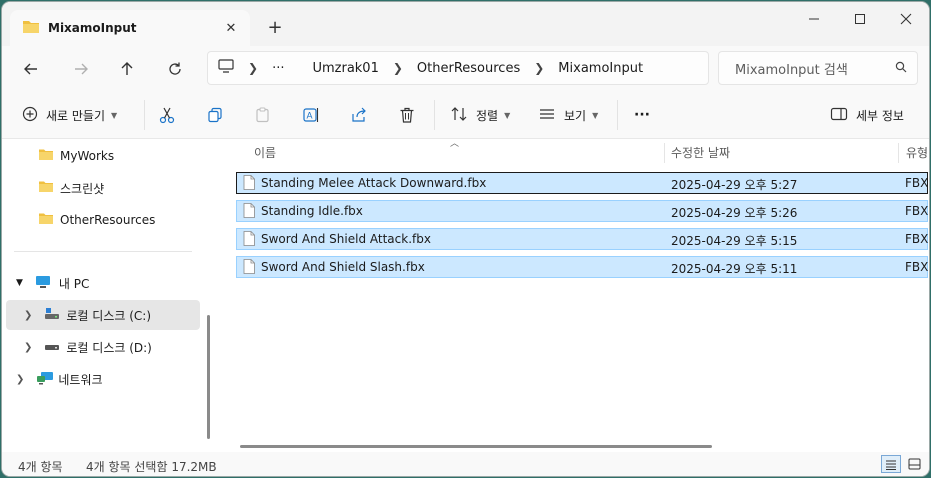 The image size is (931, 478). I want to click on view-button: 보기 ▼, so click(568, 115).